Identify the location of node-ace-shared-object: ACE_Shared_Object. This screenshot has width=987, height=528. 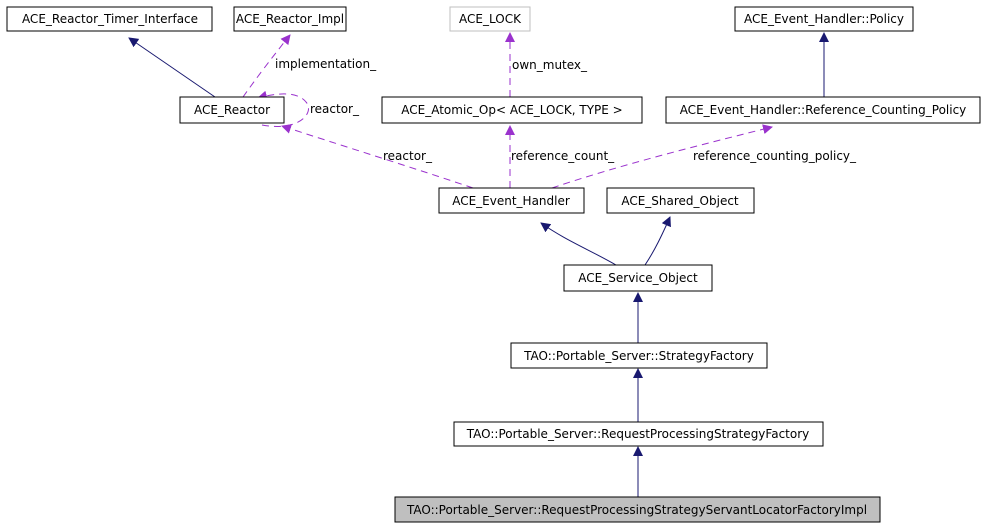
(680, 200).